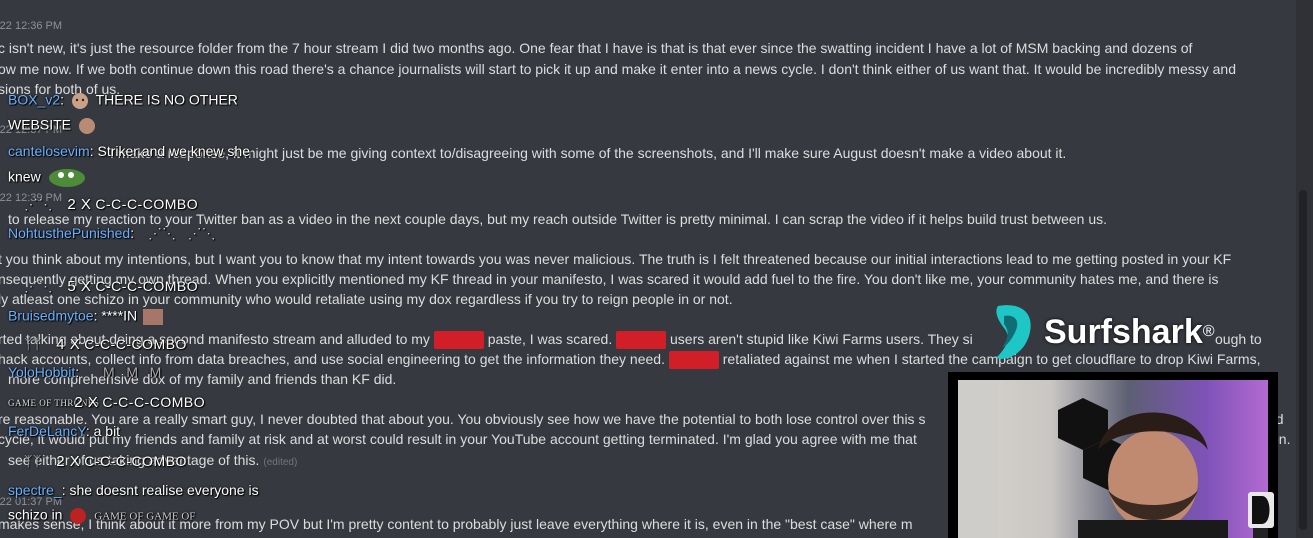 This screenshot has height=538, width=1313. Describe the element at coordinates (35, 514) in the screenshot. I see `chat-text: schizo in` at that location.